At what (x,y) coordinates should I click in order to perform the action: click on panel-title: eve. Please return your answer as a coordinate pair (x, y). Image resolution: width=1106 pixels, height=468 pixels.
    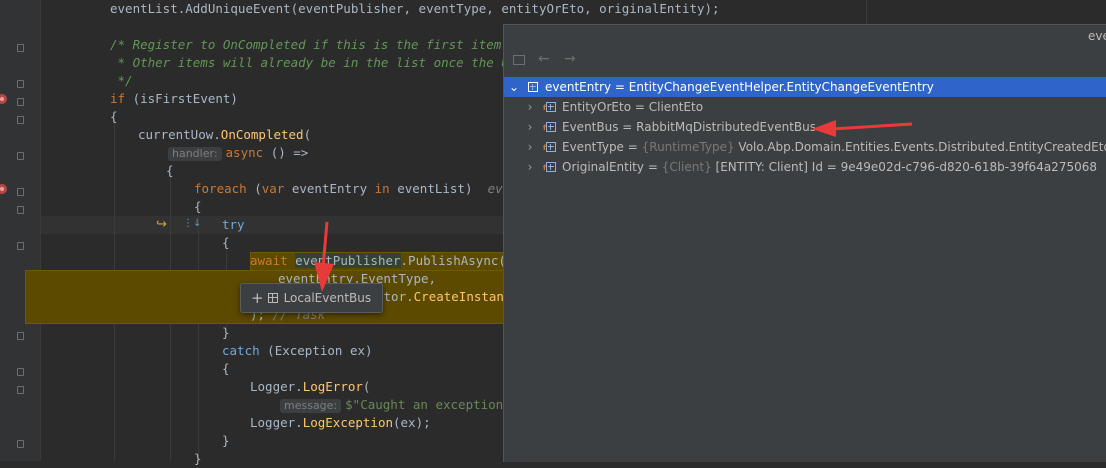
    Looking at the image, I should click on (1097, 36).